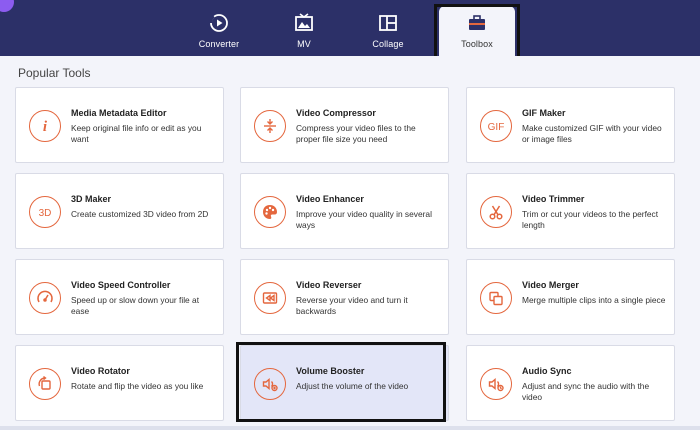 This screenshot has height=430, width=700. I want to click on tab-collage-label: Collage, so click(388, 44).